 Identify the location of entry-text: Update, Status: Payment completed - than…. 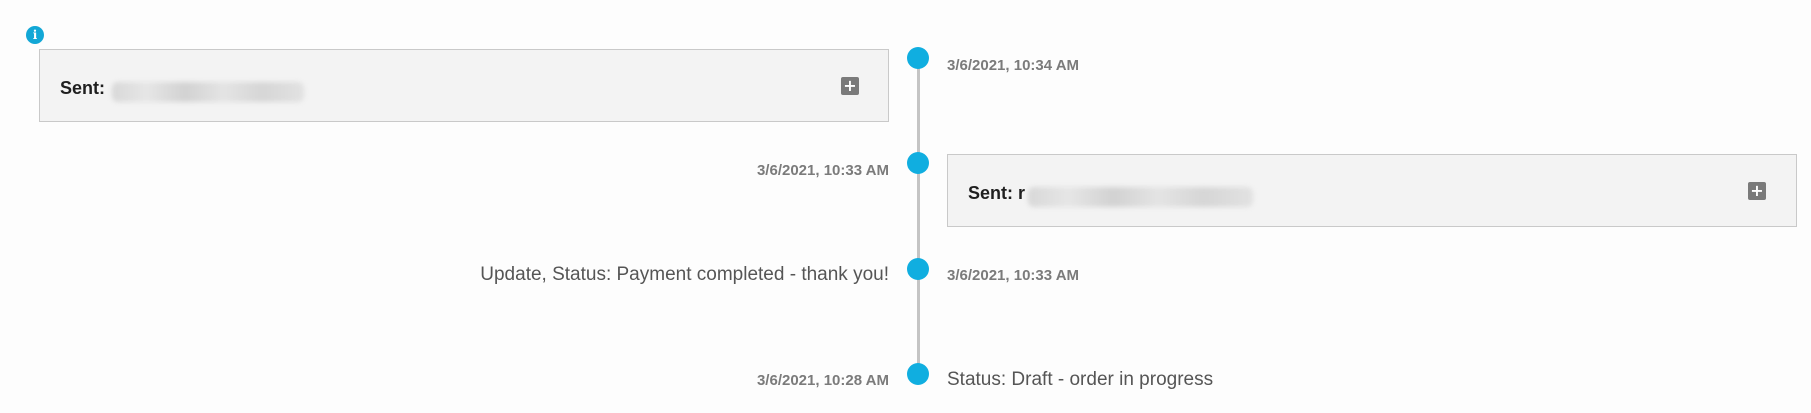
(684, 274).